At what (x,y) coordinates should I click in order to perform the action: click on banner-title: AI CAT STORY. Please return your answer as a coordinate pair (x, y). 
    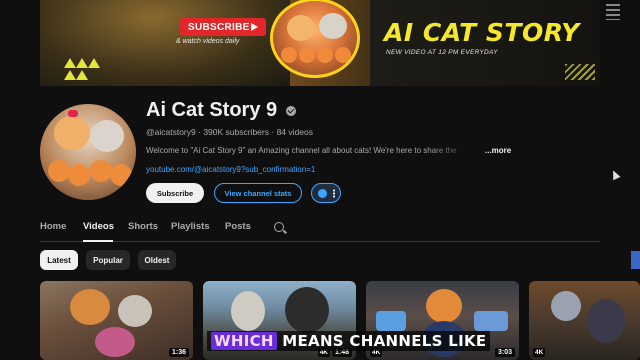
    Looking at the image, I should click on (482, 32).